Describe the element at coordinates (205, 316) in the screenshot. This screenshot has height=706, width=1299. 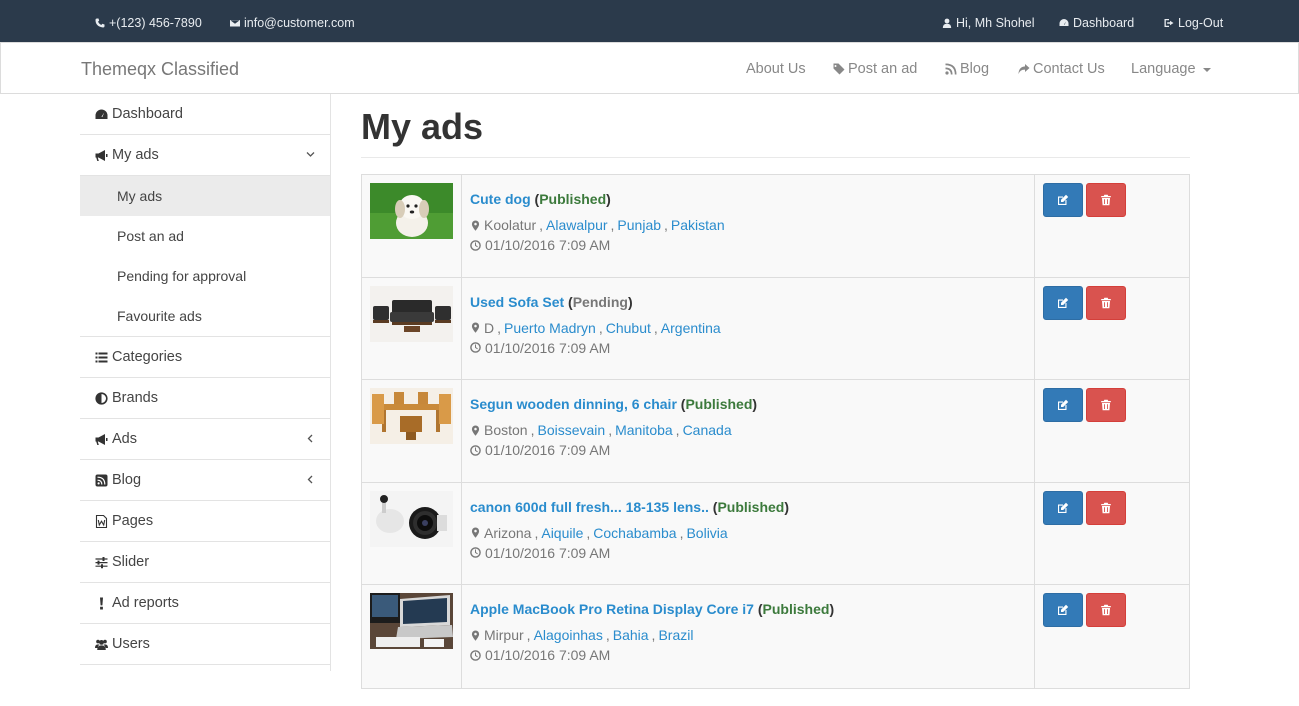
I see `submenu-item-favourite-ads: Favourite ads` at that location.